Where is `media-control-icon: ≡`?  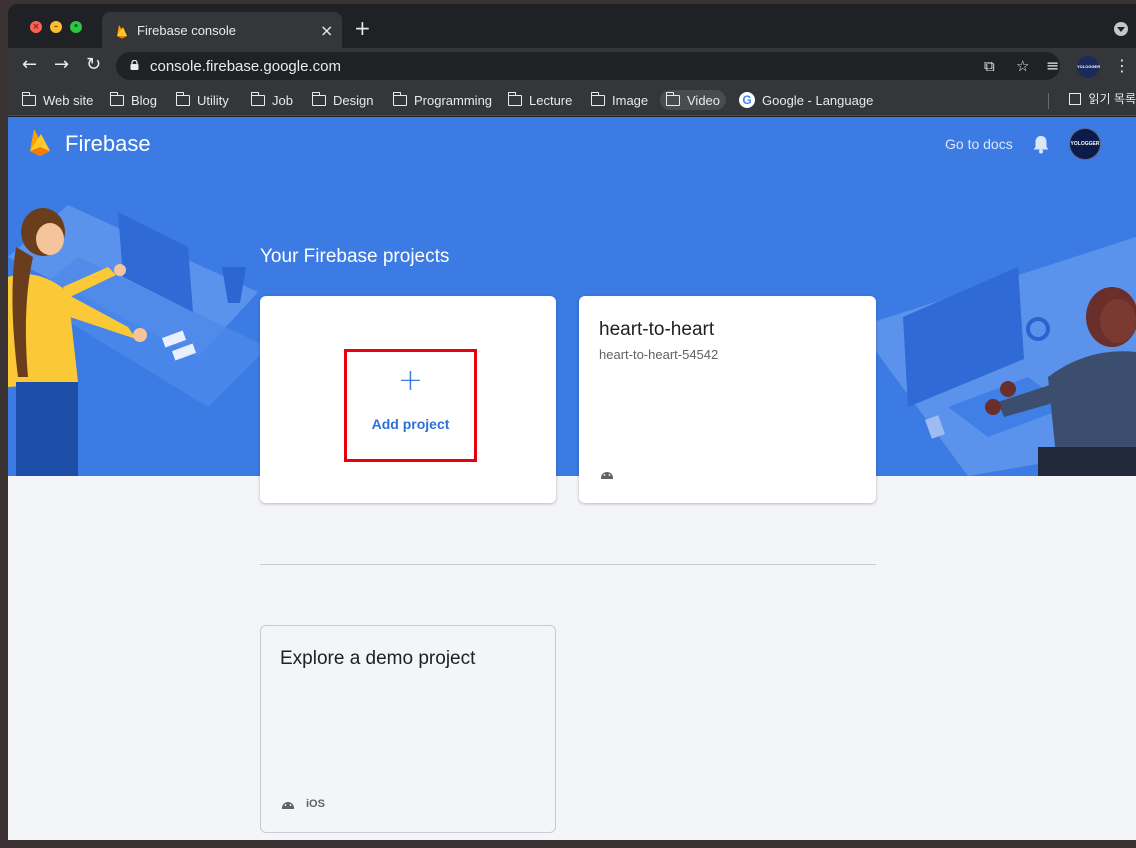
media-control-icon: ≡ is located at coordinates (1052, 65).